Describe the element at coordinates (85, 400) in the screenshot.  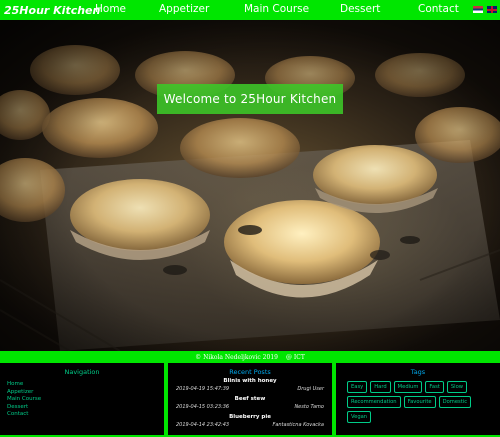
I see `footer-nav-main-course: Main Course` at that location.